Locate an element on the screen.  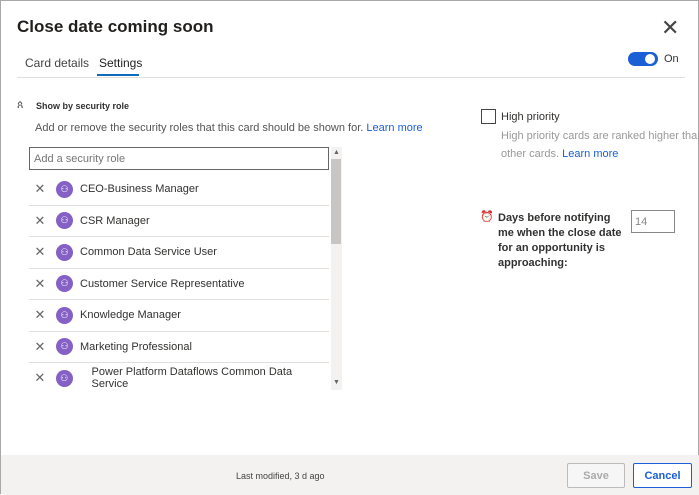
tab-settings: Settings is located at coordinates (120, 63).